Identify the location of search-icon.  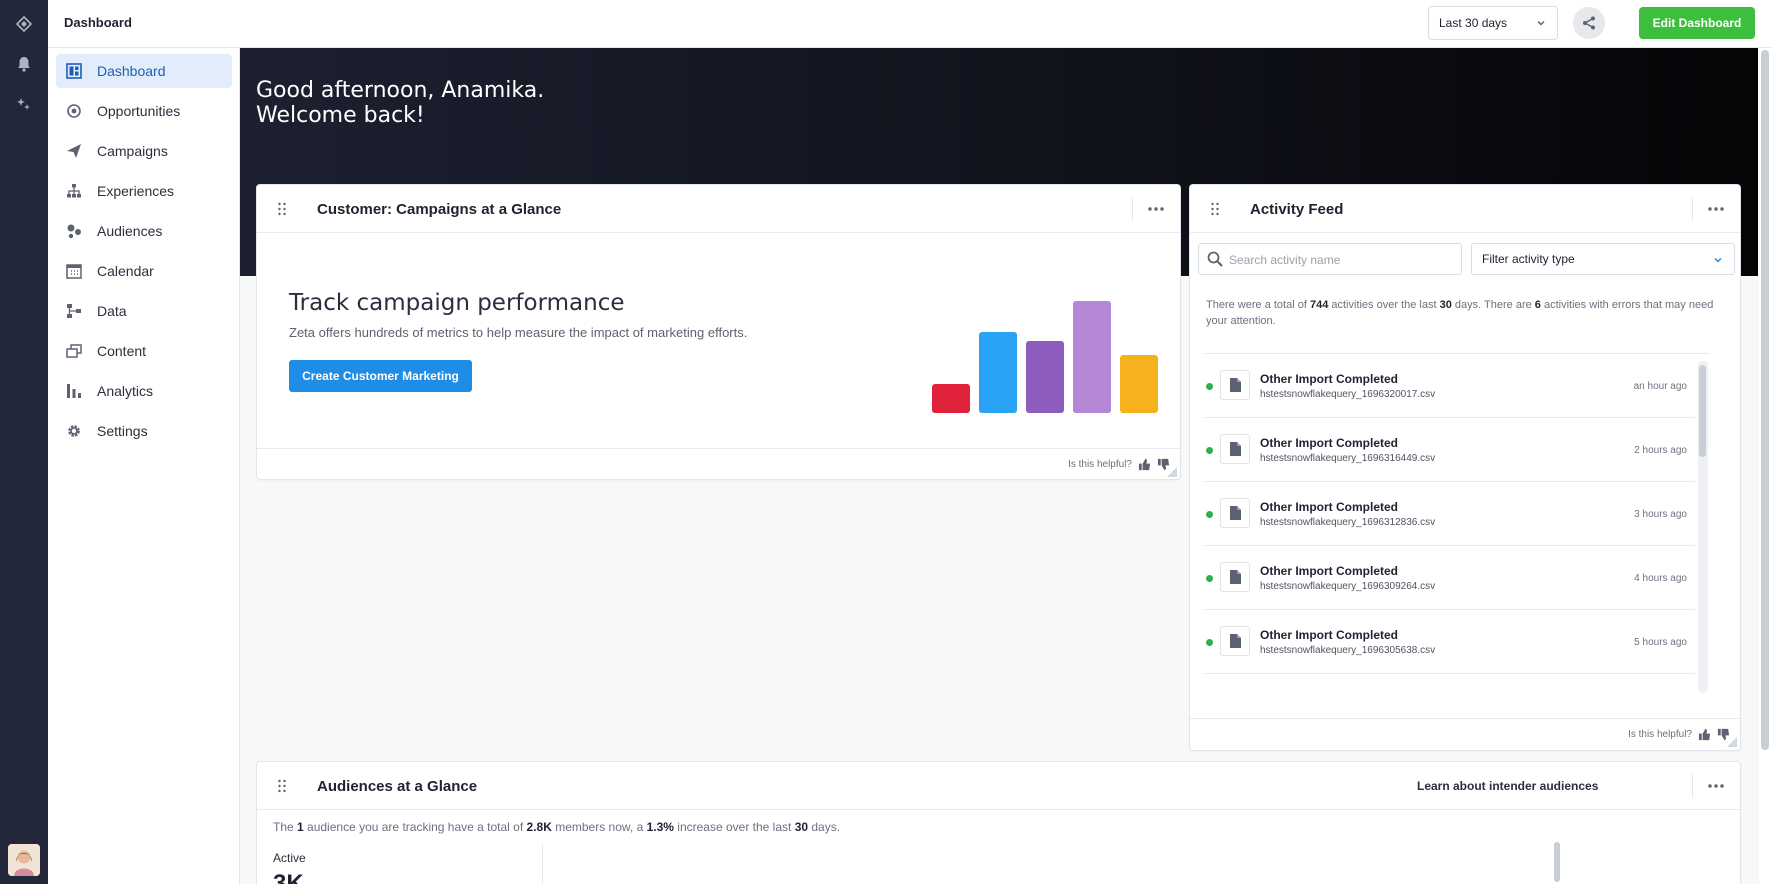
(1215, 259).